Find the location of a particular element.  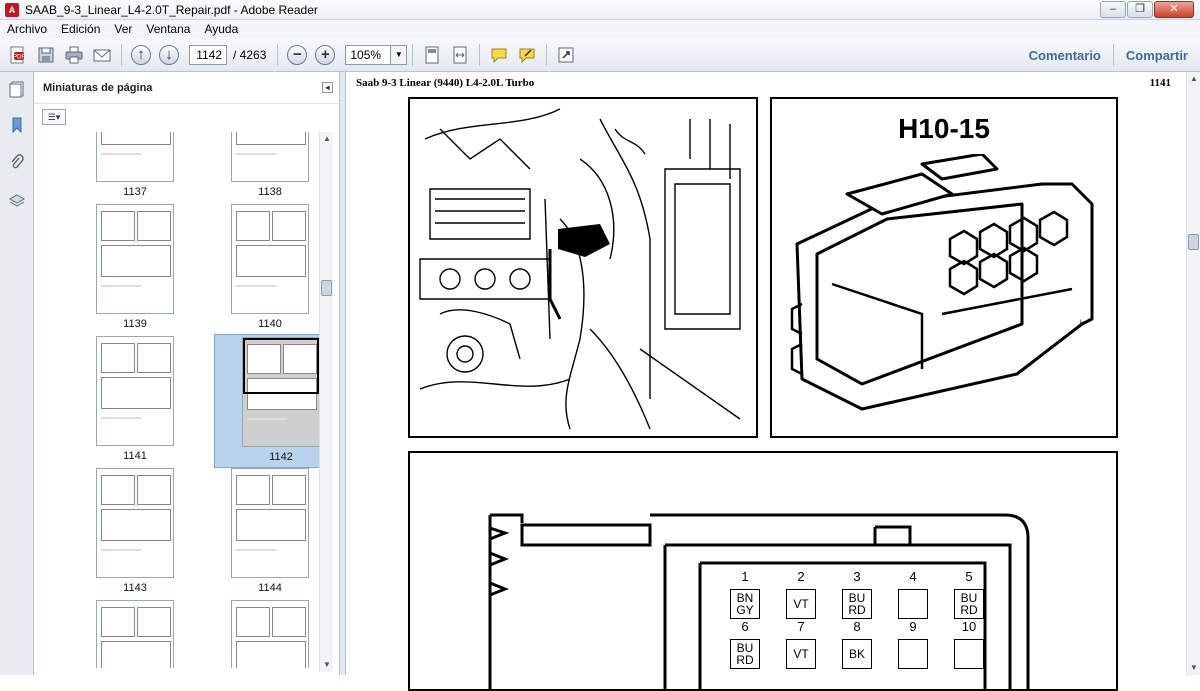

document-page-number: 1141 is located at coordinates (1160, 83).